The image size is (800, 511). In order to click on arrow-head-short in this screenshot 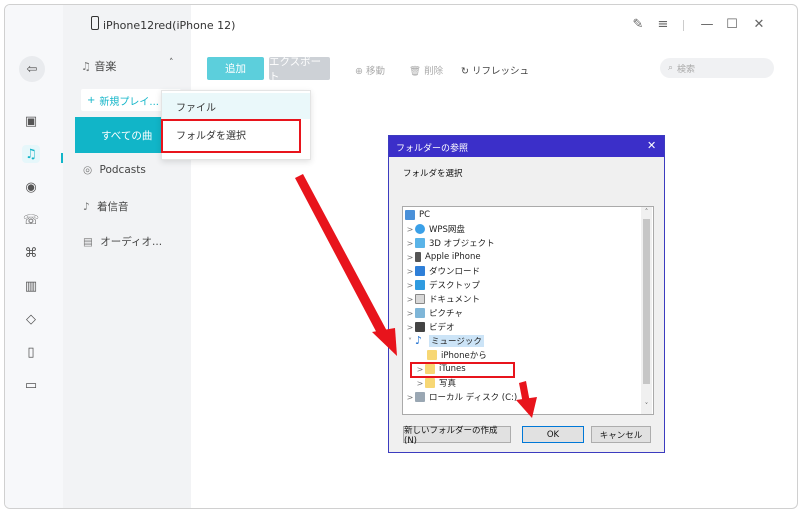, I will do `click(526, 407)`.